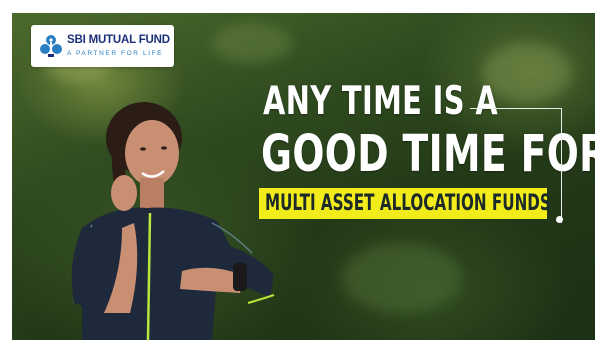  What do you see at coordinates (559, 219) in the screenshot?
I see `decorative-bracket-dot` at bounding box center [559, 219].